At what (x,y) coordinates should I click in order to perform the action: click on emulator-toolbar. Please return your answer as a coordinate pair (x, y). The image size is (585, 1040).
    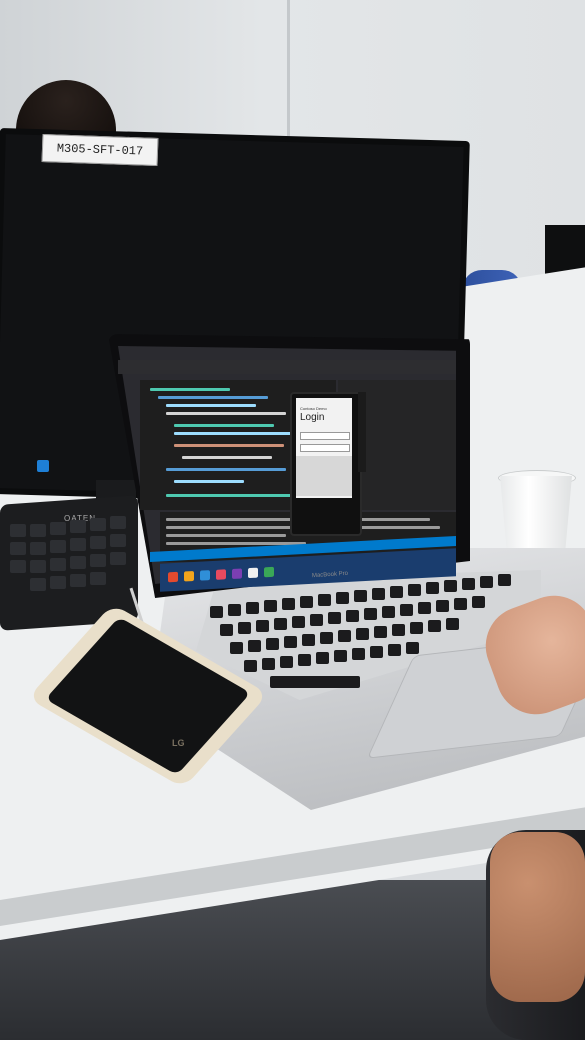
    Looking at the image, I should click on (362, 432).